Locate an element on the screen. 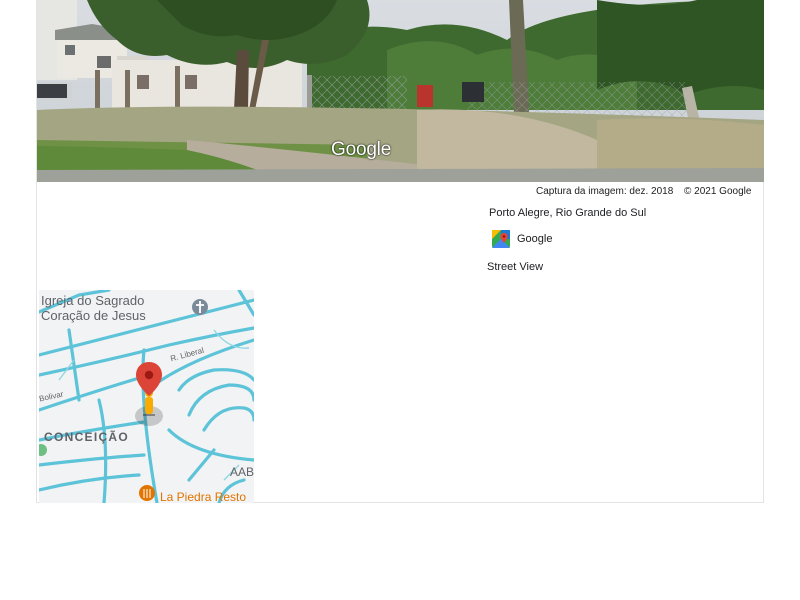 The image size is (800, 600). image-capture-date: Captura da imagem: dez. 2018 is located at coordinates (605, 191).